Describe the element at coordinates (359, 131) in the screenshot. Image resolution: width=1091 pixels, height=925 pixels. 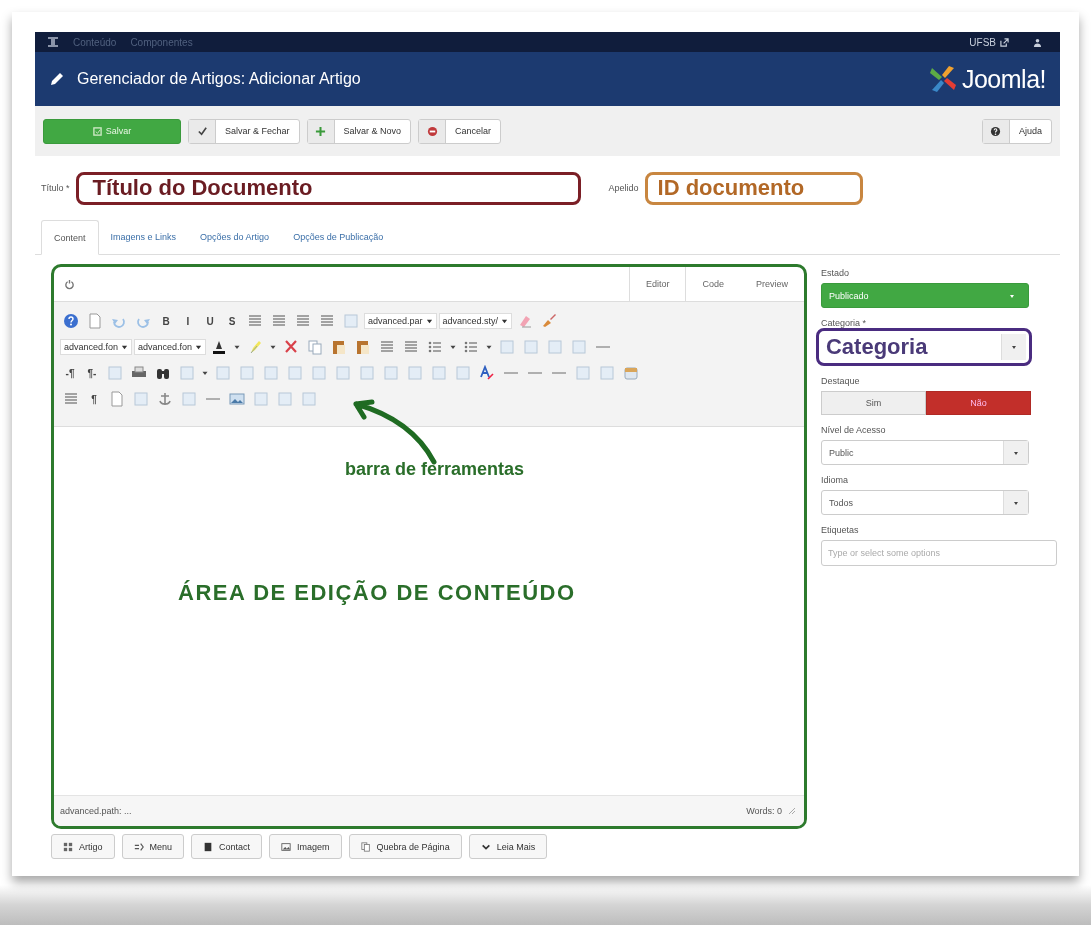
I see `toolbar-button: Salvar & Novo` at that location.